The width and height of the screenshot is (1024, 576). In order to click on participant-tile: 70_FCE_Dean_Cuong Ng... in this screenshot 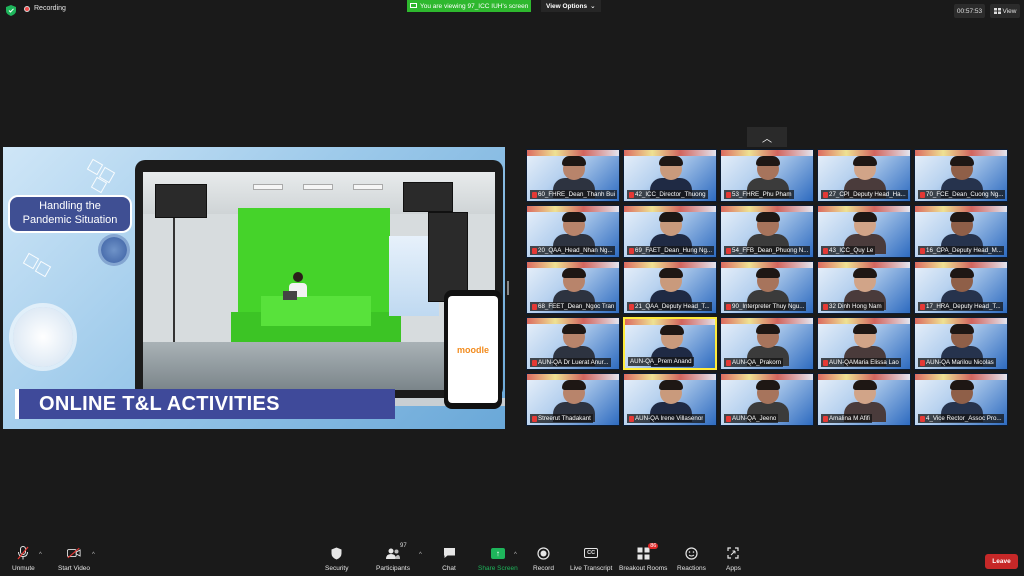, I will do `click(961, 175)`.